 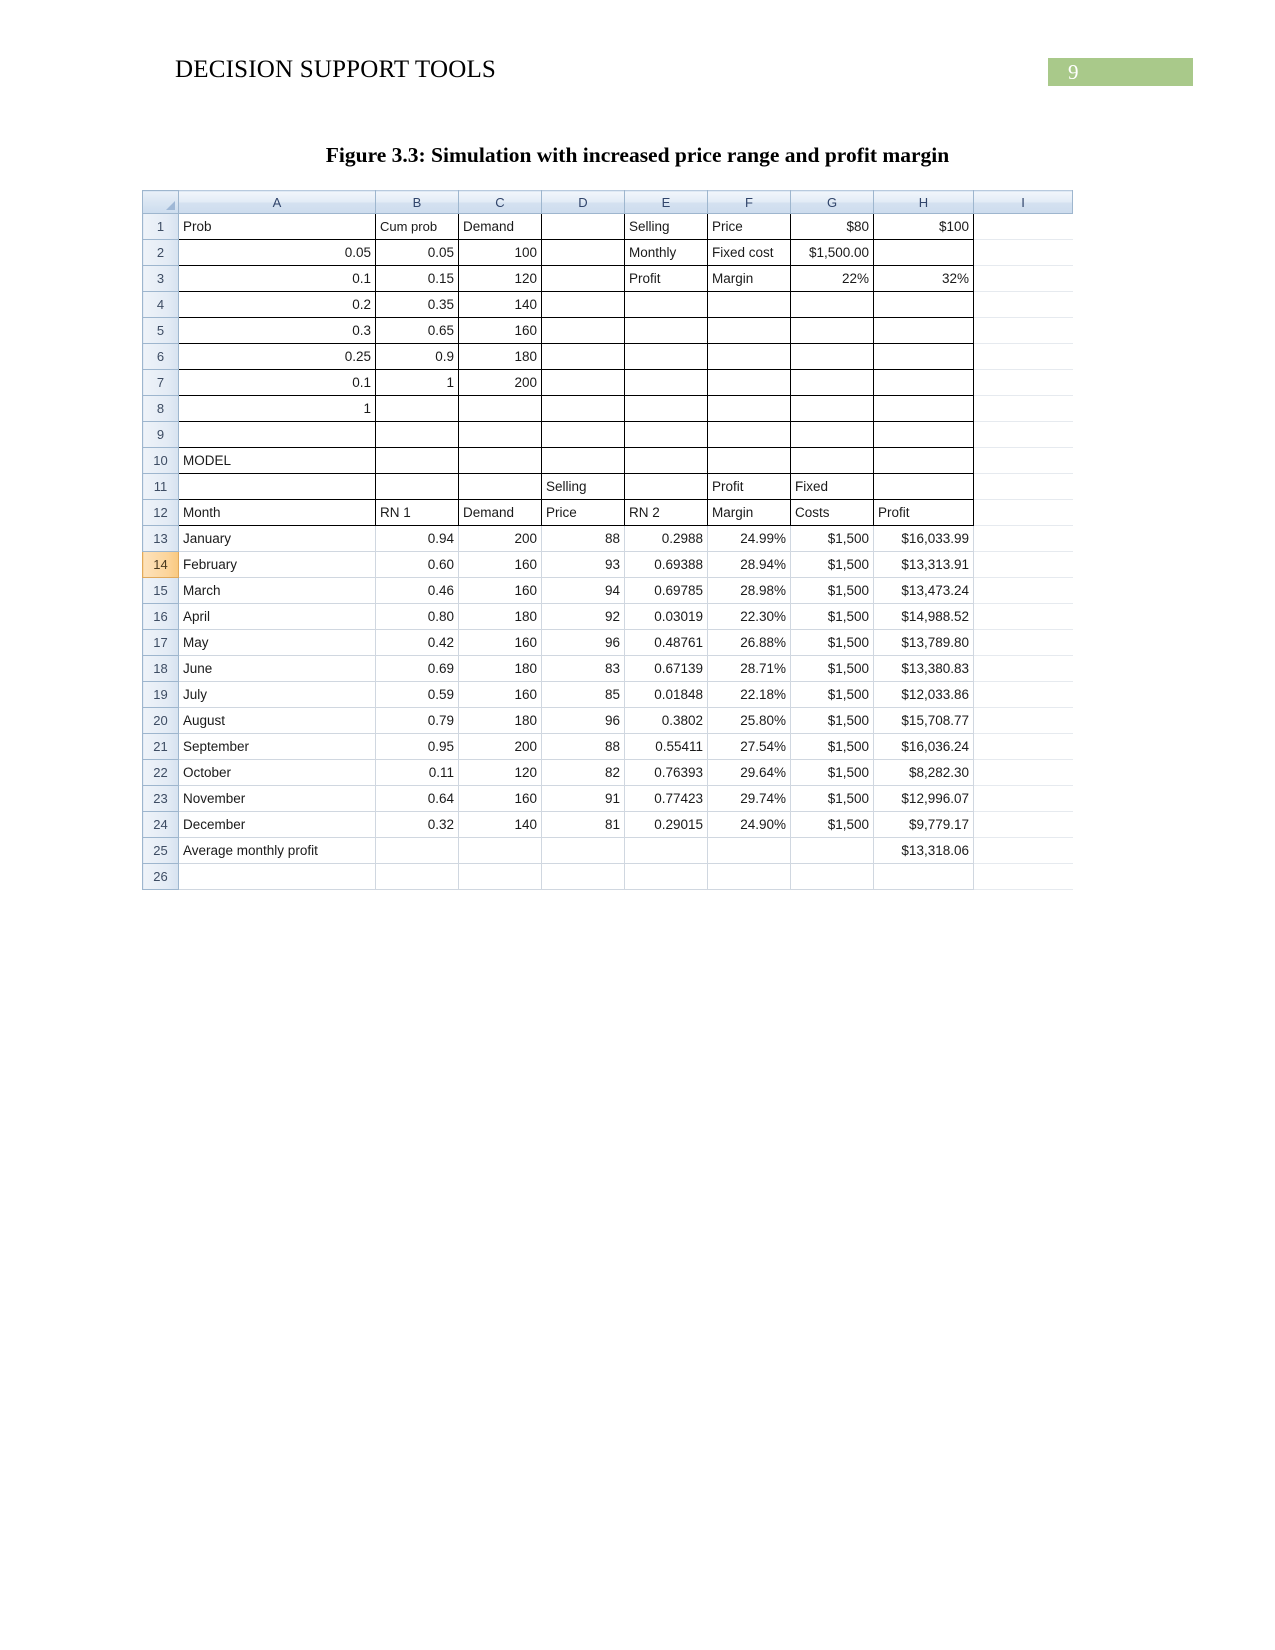 What do you see at coordinates (277, 460) in the screenshot?
I see `cell-a10: MODEL` at bounding box center [277, 460].